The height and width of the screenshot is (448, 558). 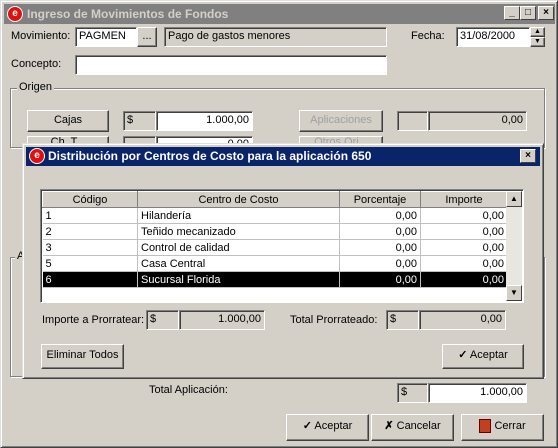 What do you see at coordinates (238, 279) in the screenshot?
I see `cell-centro: Sucursal Florida` at bounding box center [238, 279].